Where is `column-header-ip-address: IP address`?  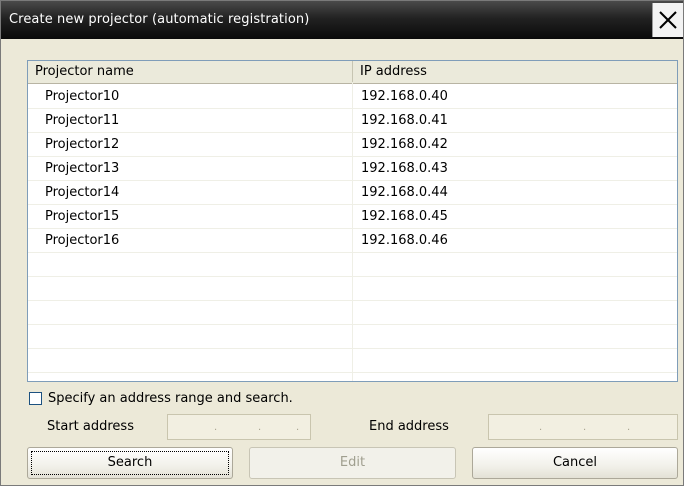 column-header-ip-address: IP address is located at coordinates (515, 71).